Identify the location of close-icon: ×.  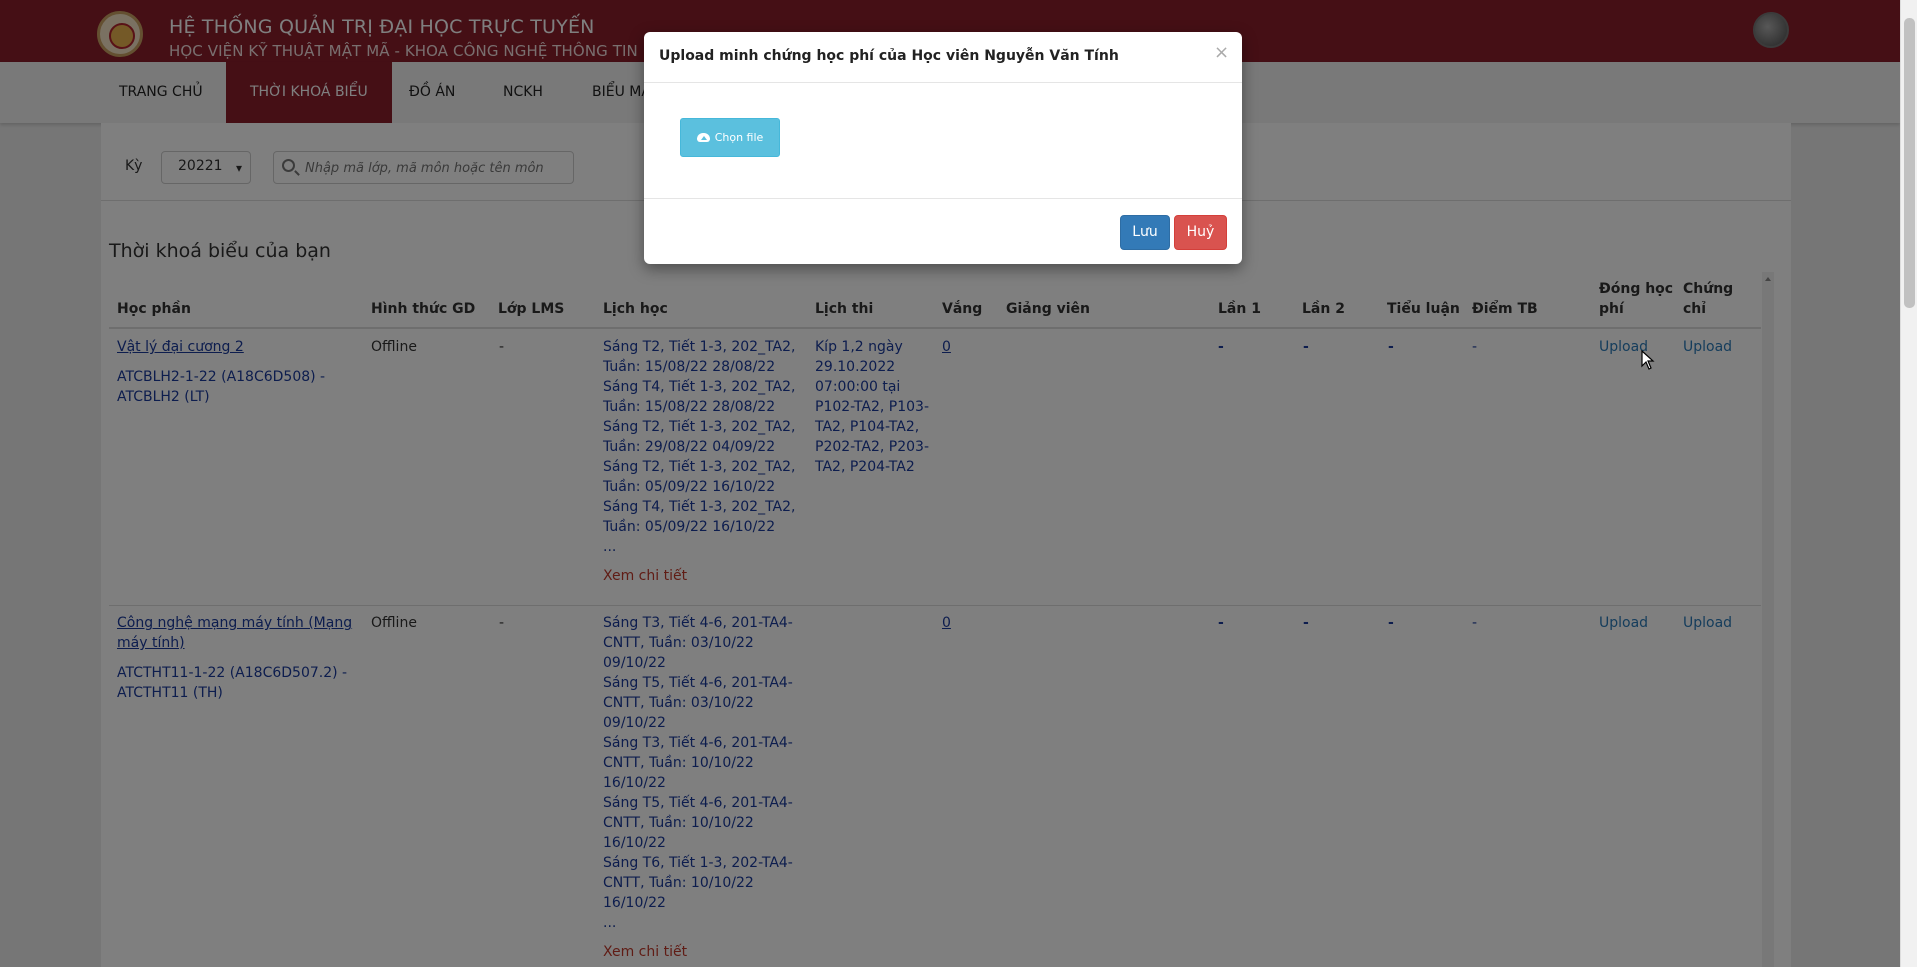
(1221, 52).